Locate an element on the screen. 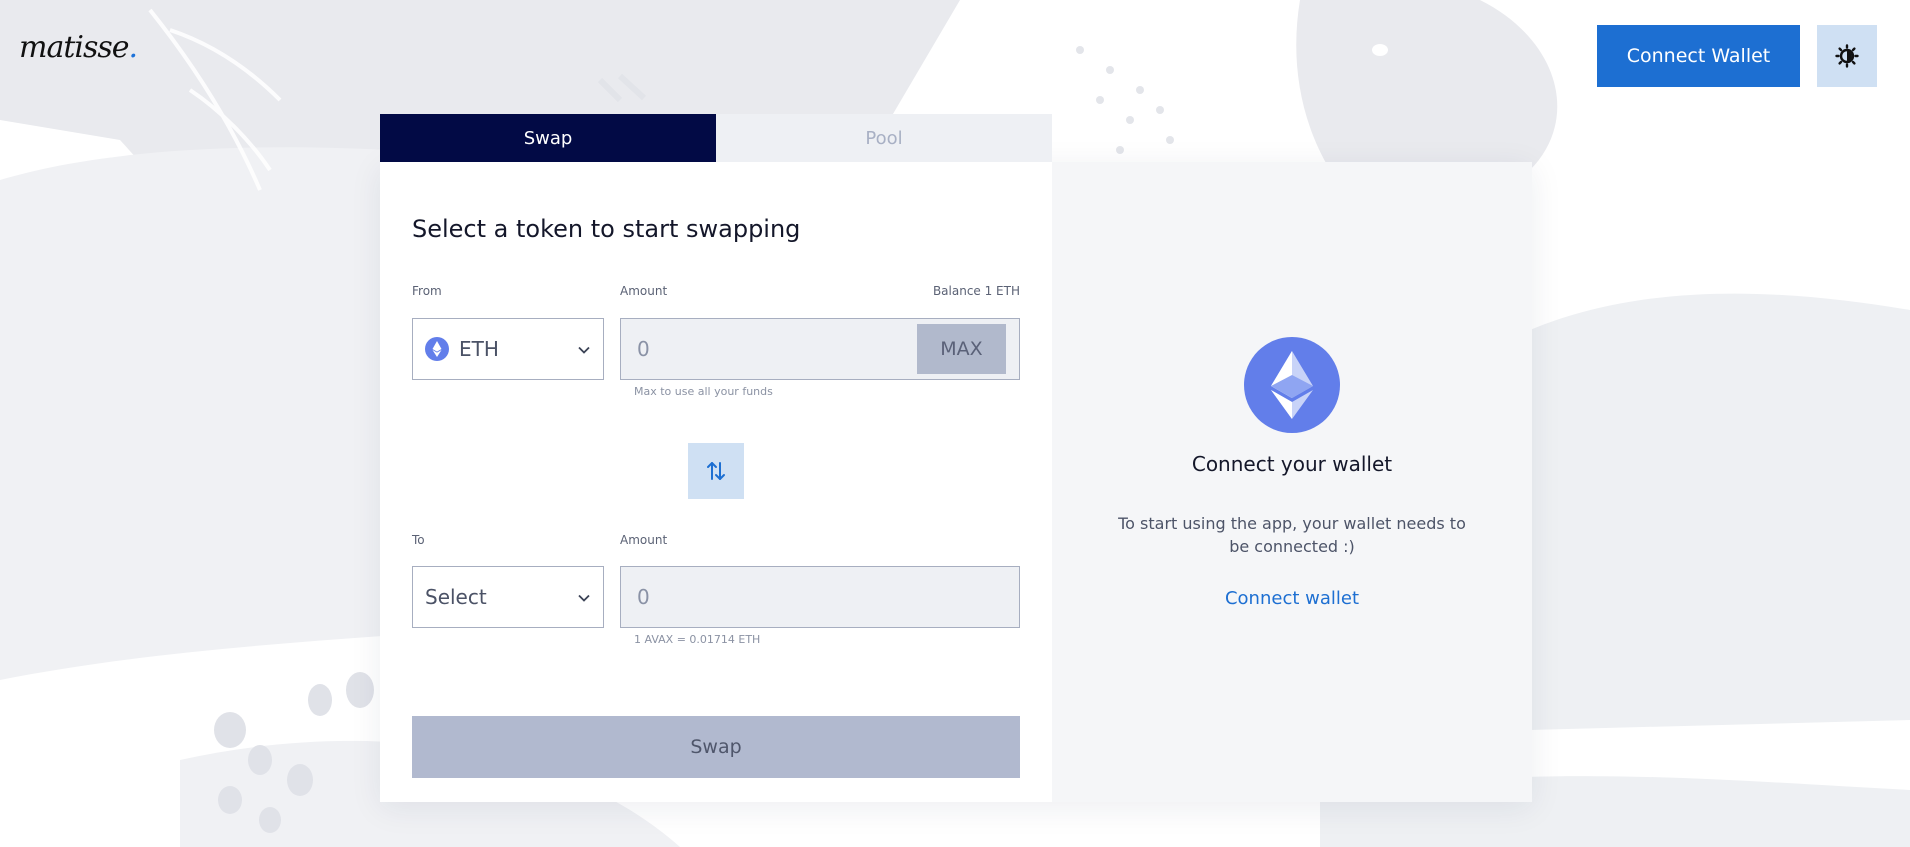 This screenshot has height=847, width=1910. theme-toggle-button is located at coordinates (1847, 56).